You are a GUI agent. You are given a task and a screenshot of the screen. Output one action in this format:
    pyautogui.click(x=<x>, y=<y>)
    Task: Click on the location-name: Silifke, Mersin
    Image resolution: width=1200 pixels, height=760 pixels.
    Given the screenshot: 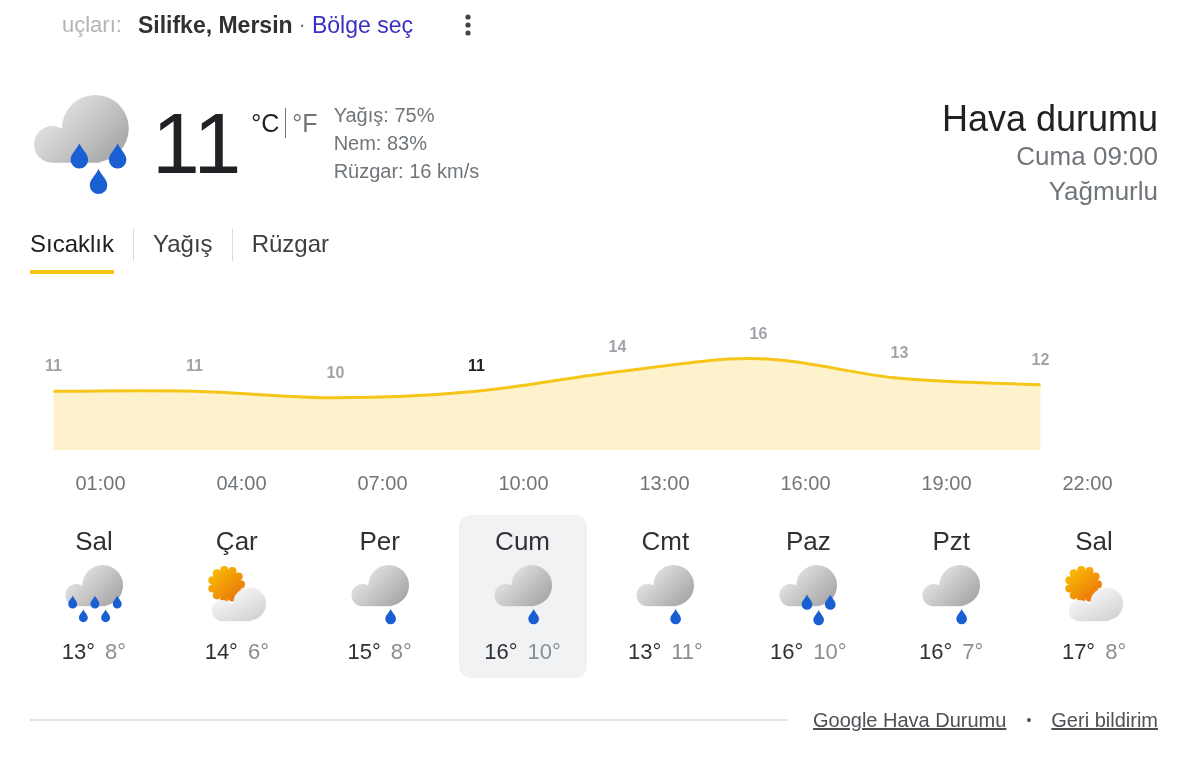 What is the action you would take?
    pyautogui.click(x=215, y=25)
    